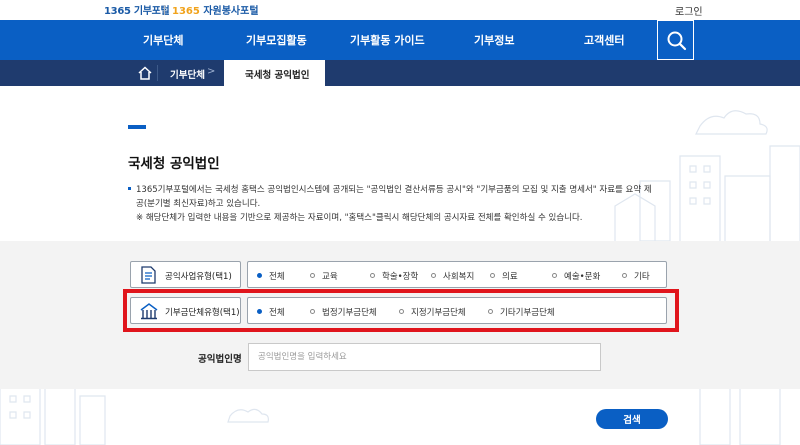 The image size is (800, 445). I want to click on nav-item-donation-info: 기부정보, so click(494, 40).